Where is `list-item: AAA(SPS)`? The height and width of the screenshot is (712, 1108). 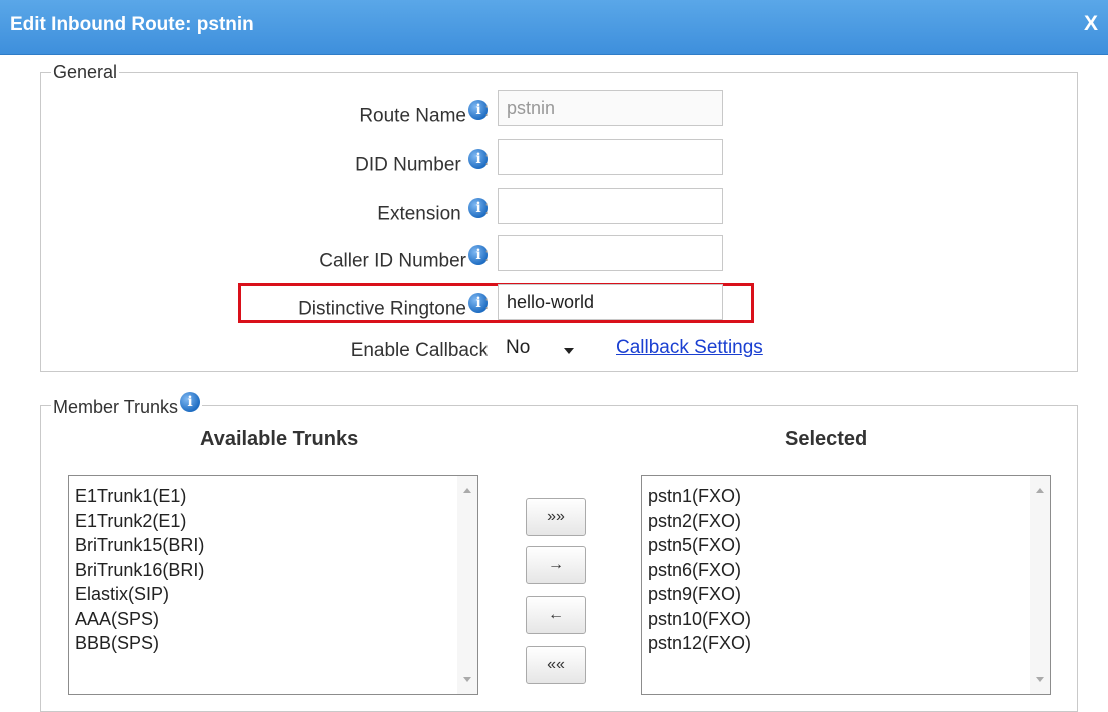 list-item: AAA(SPS) is located at coordinates (139, 619).